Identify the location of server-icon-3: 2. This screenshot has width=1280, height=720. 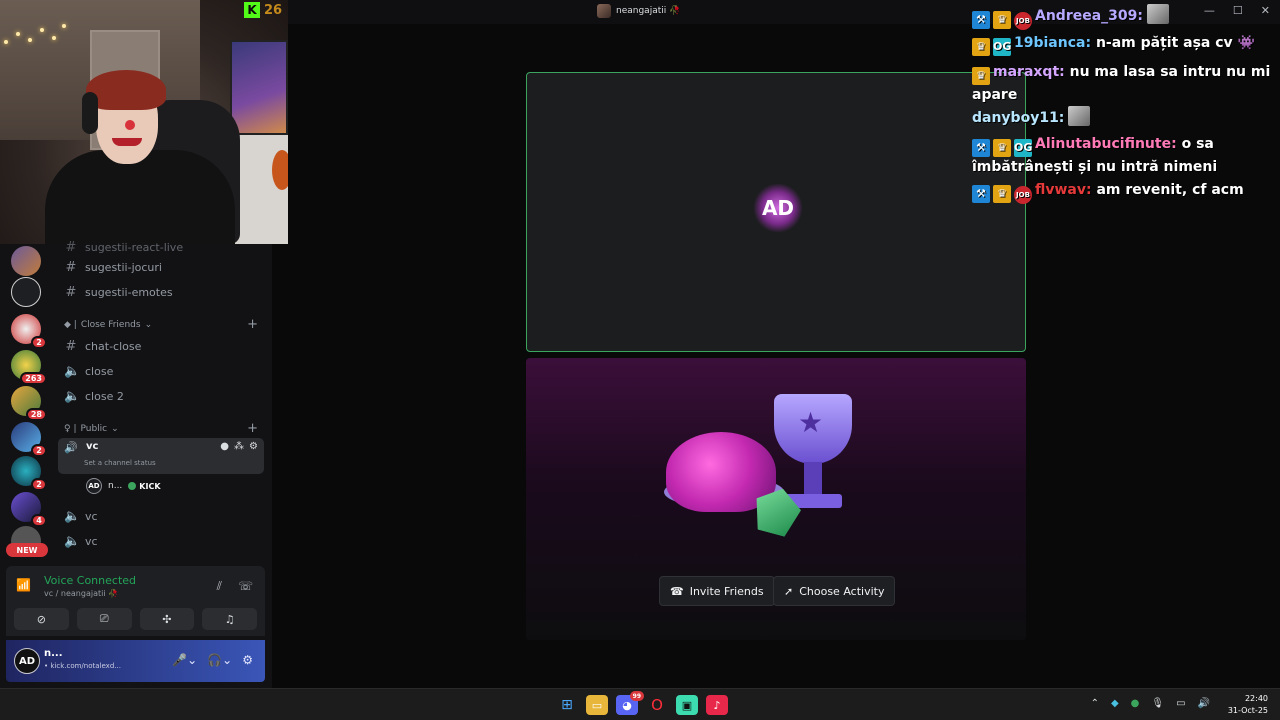
(29, 331).